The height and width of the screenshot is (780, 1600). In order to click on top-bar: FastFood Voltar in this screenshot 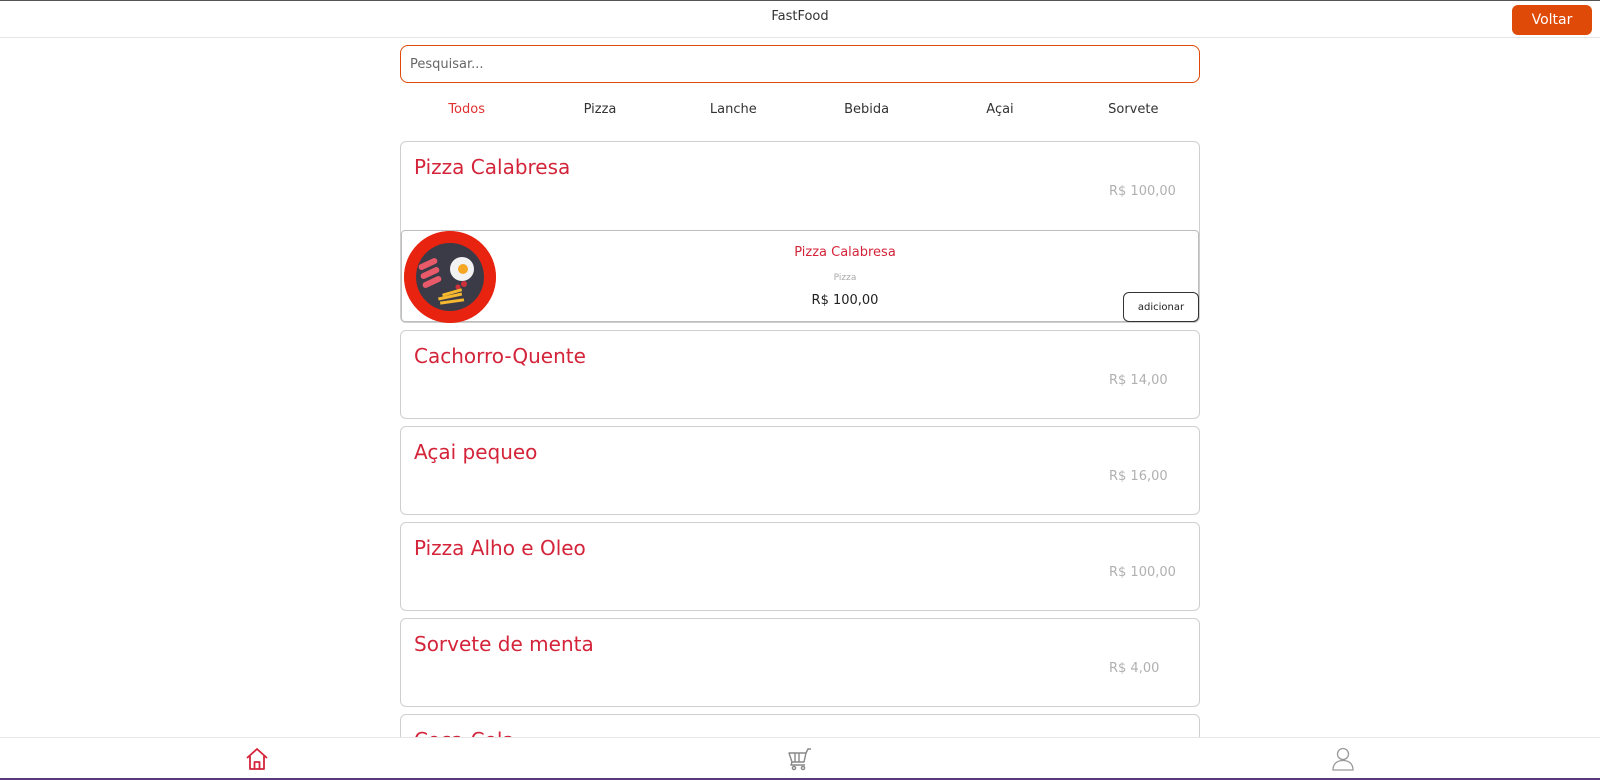, I will do `click(800, 19)`.